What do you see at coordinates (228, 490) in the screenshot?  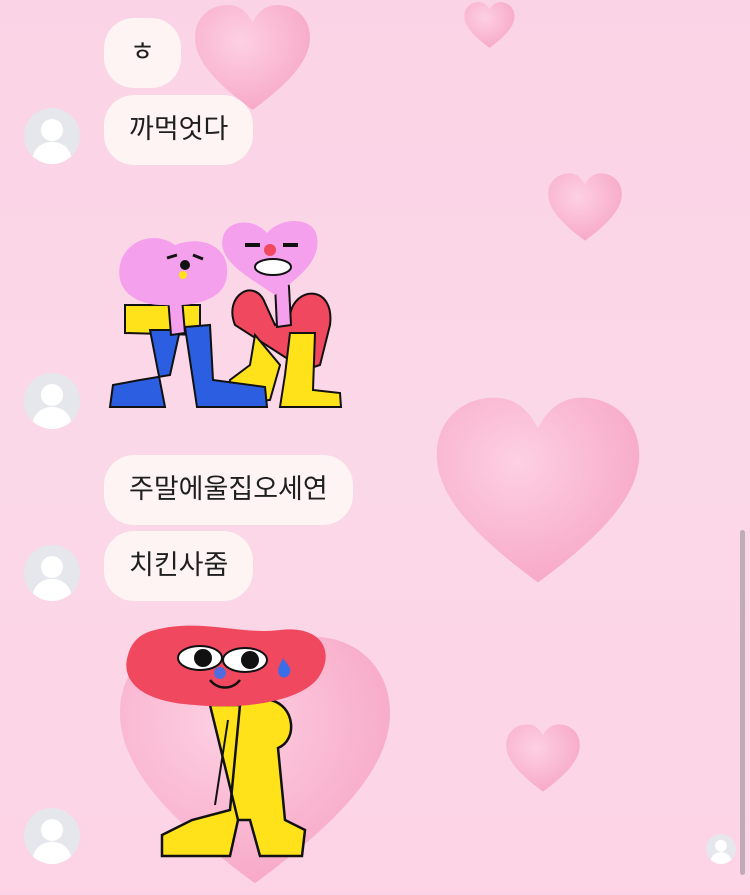 I see `message-bubble: 주말에울집오세연` at bounding box center [228, 490].